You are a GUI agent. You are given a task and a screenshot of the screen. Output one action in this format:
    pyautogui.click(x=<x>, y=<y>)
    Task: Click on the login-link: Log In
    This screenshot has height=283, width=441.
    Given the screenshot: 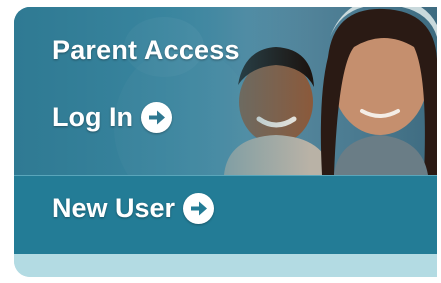 What is the action you would take?
    pyautogui.click(x=112, y=117)
    